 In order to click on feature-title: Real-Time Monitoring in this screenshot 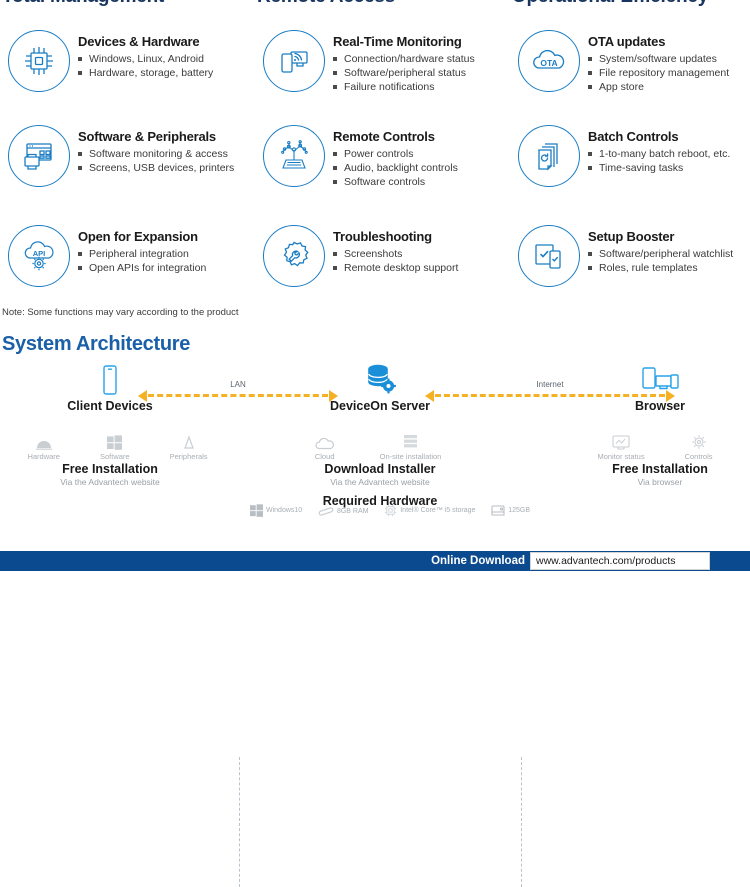, I will do `click(397, 41)`.